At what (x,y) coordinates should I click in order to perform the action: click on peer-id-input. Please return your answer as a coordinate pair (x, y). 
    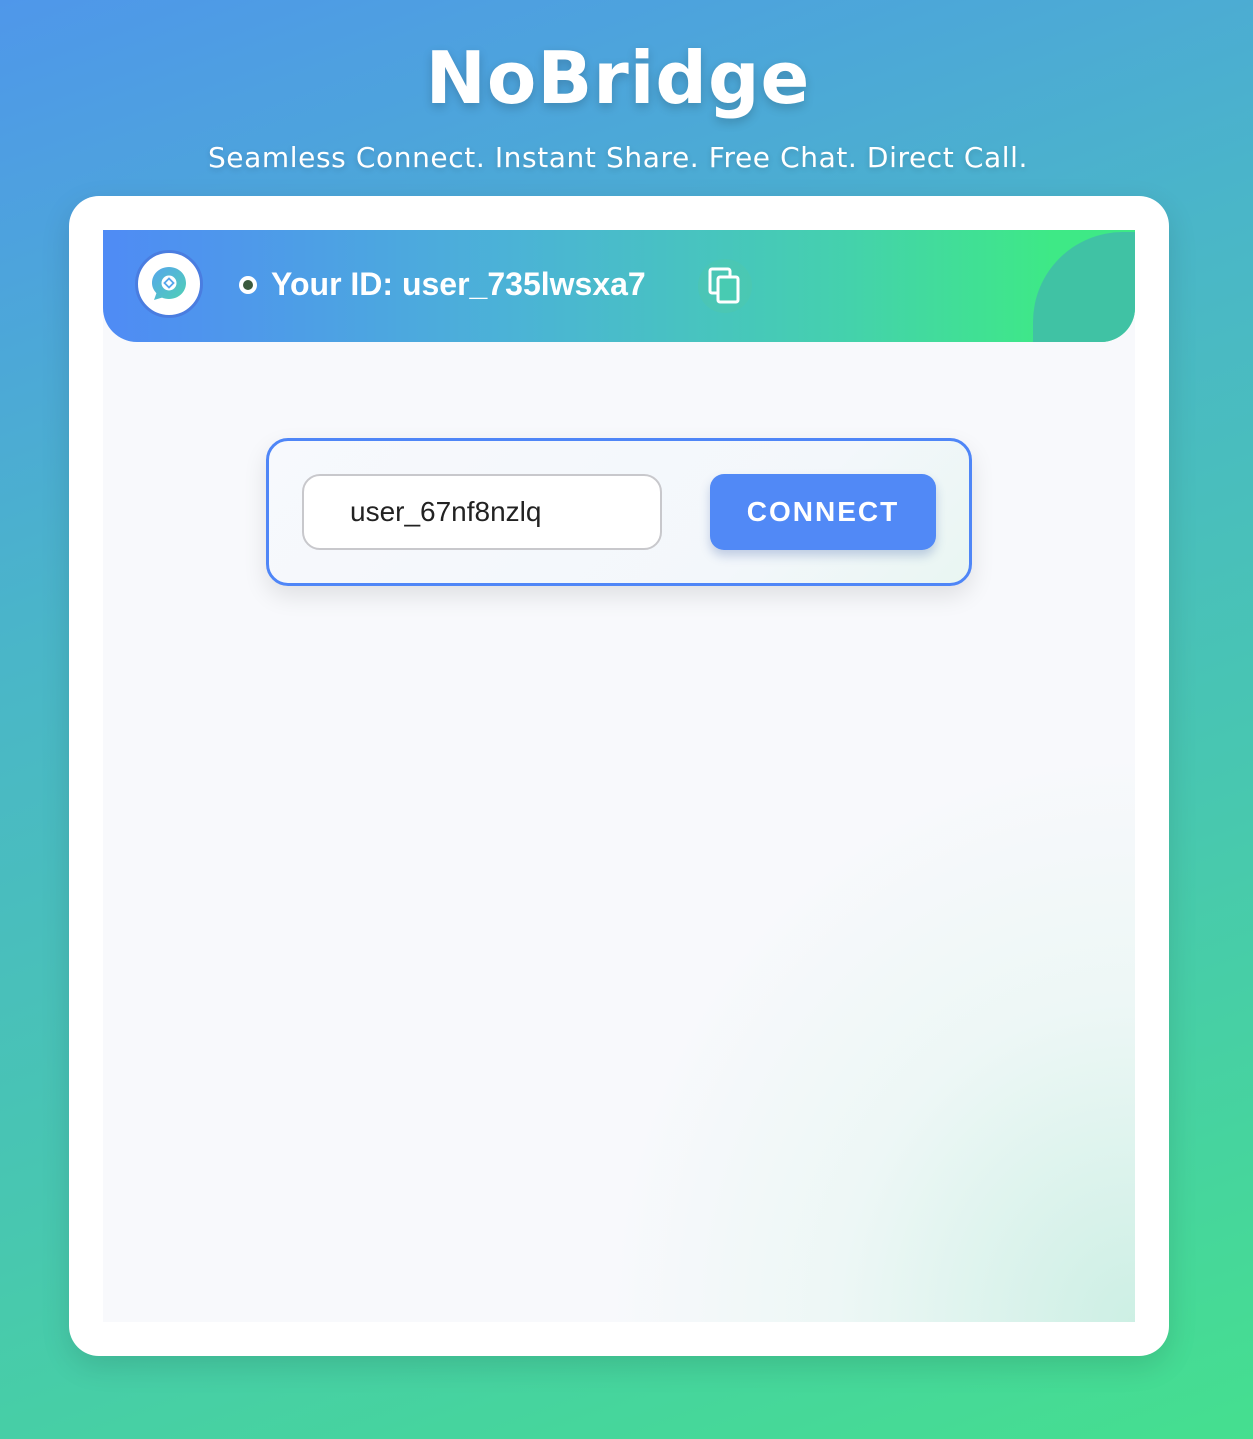
    Looking at the image, I should click on (482, 512).